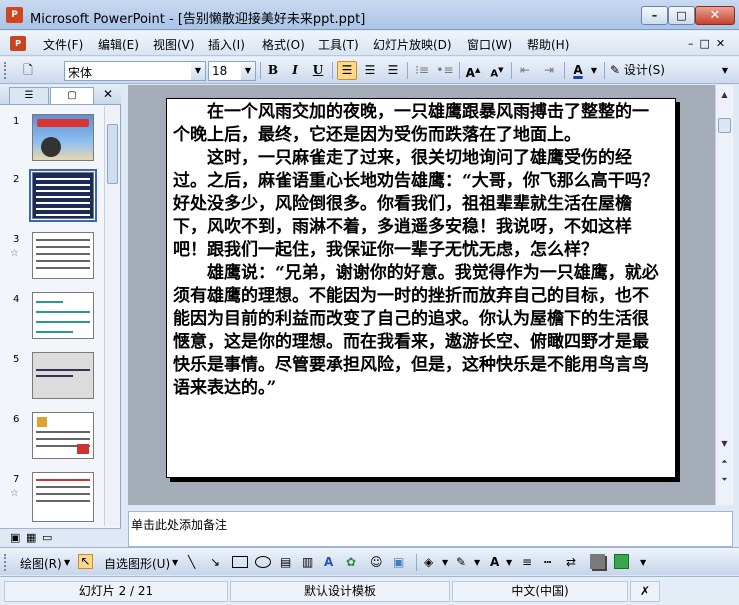 This screenshot has height=605, width=739. I want to click on new-document-icon: 🗋, so click(28, 70).